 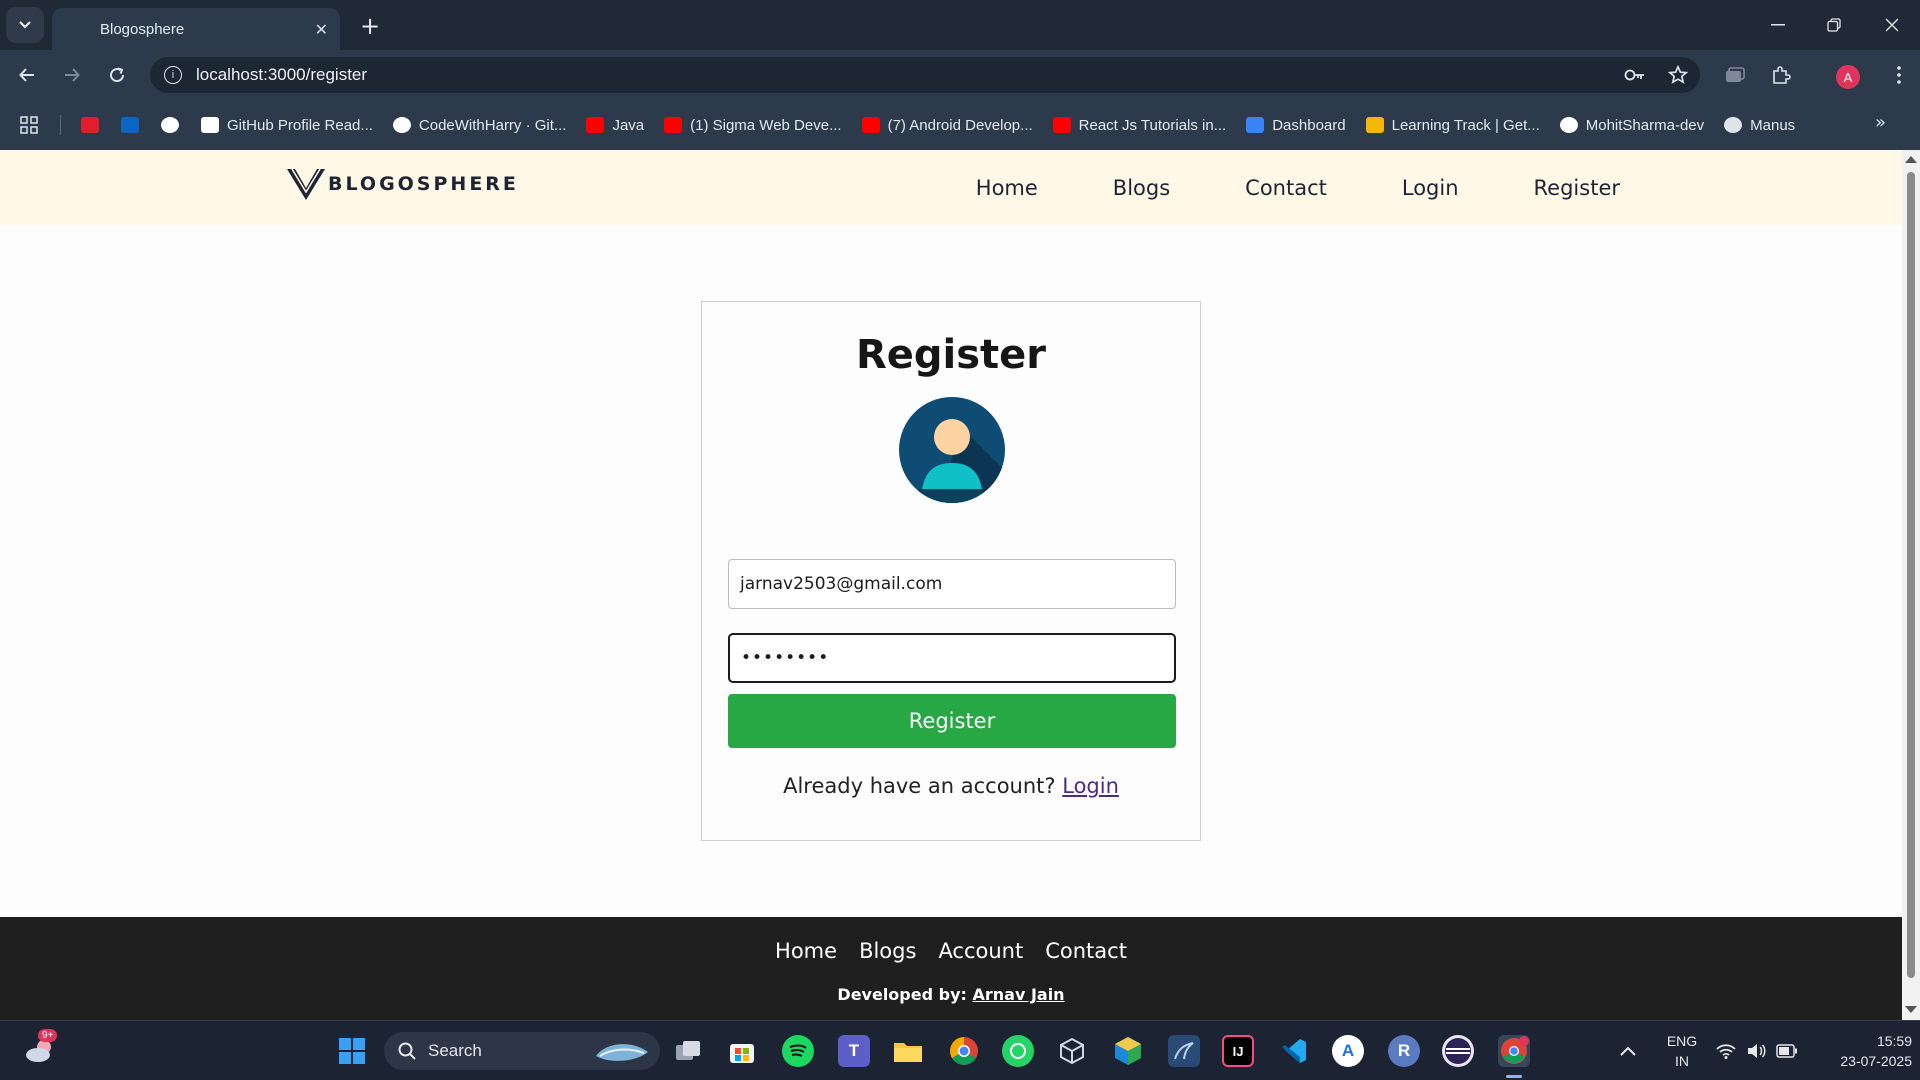 I want to click on login-prompt-text: Already have an account?, so click(x=919, y=786).